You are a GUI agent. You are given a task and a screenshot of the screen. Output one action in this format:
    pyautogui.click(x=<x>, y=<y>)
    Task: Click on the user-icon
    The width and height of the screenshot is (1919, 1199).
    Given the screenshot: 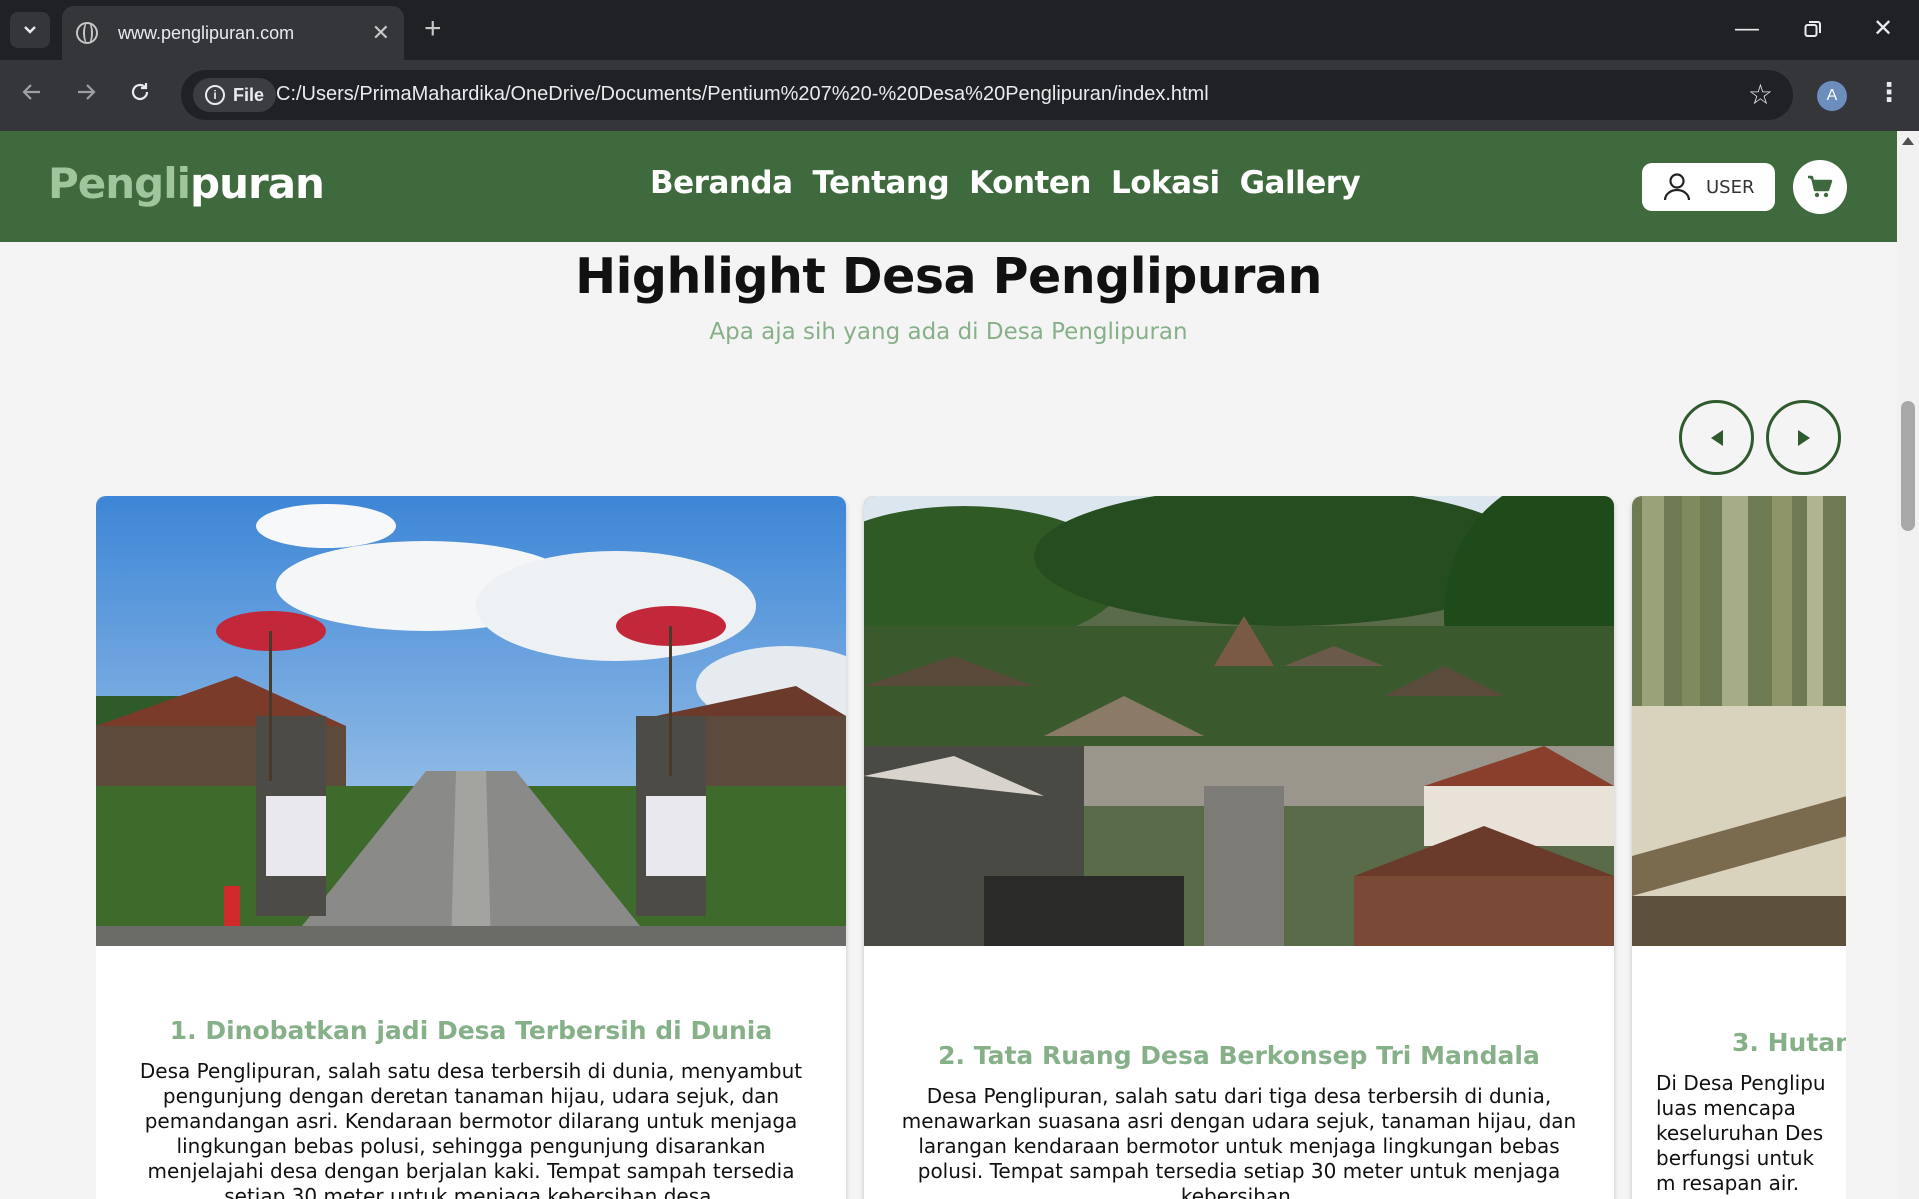 What is the action you would take?
    pyautogui.click(x=1677, y=187)
    